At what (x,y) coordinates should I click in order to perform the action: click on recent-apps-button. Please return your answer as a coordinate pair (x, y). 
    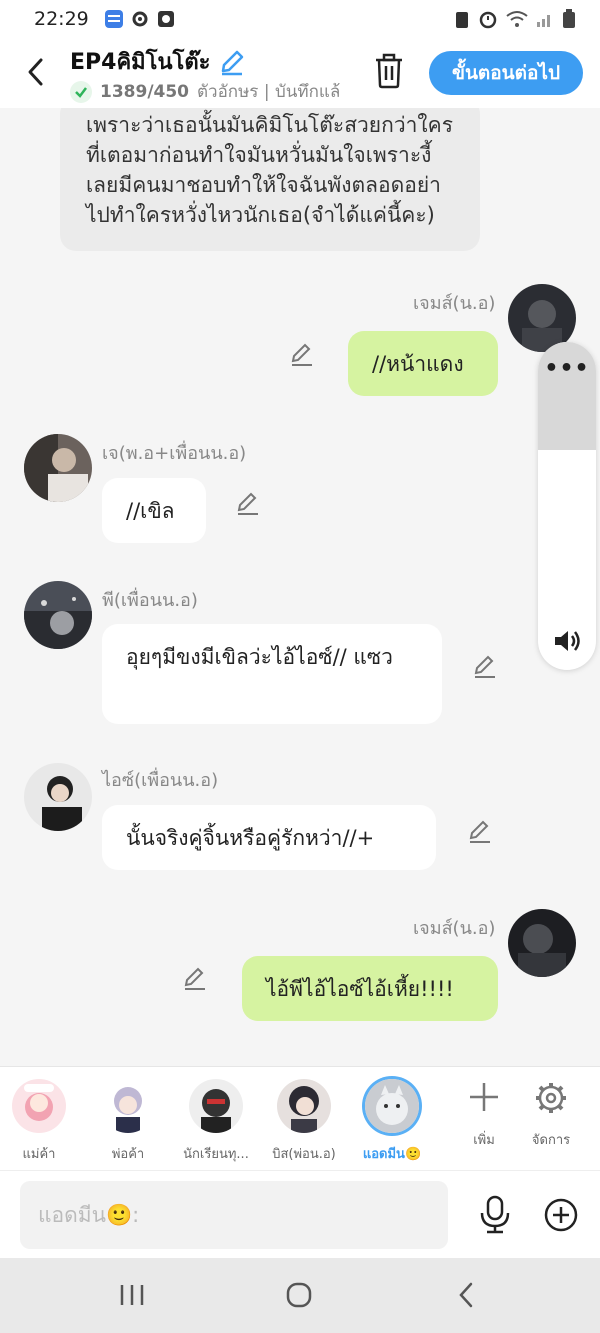
    Looking at the image, I should click on (132, 1295).